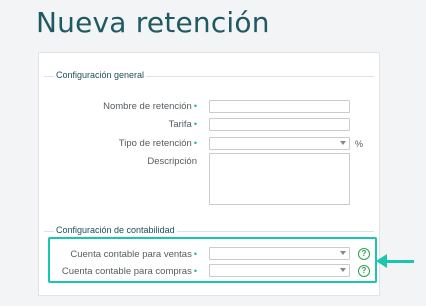 The image size is (426, 306). What do you see at coordinates (212, 260) in the screenshot?
I see `accounting-fields-highlight` at bounding box center [212, 260].